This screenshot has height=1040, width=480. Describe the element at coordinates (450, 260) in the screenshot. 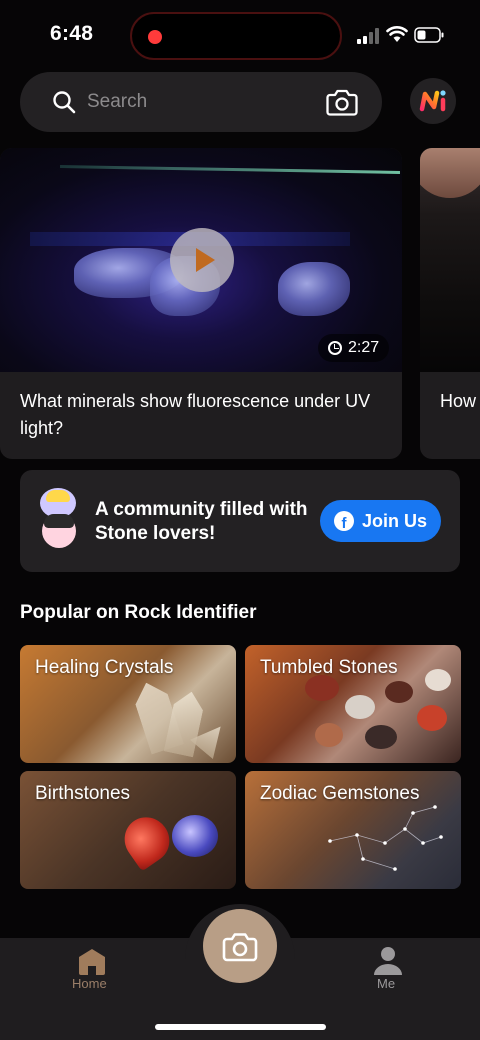

I see `video-thumbnail` at that location.